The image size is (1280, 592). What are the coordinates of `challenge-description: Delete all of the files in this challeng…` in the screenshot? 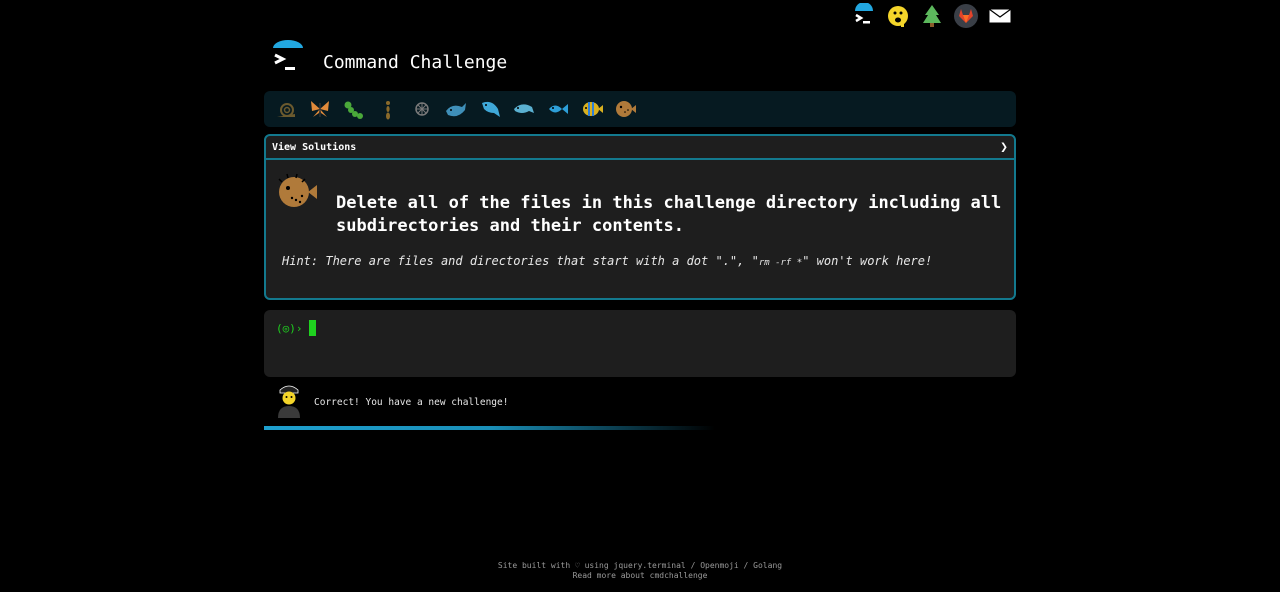 It's located at (669, 214).